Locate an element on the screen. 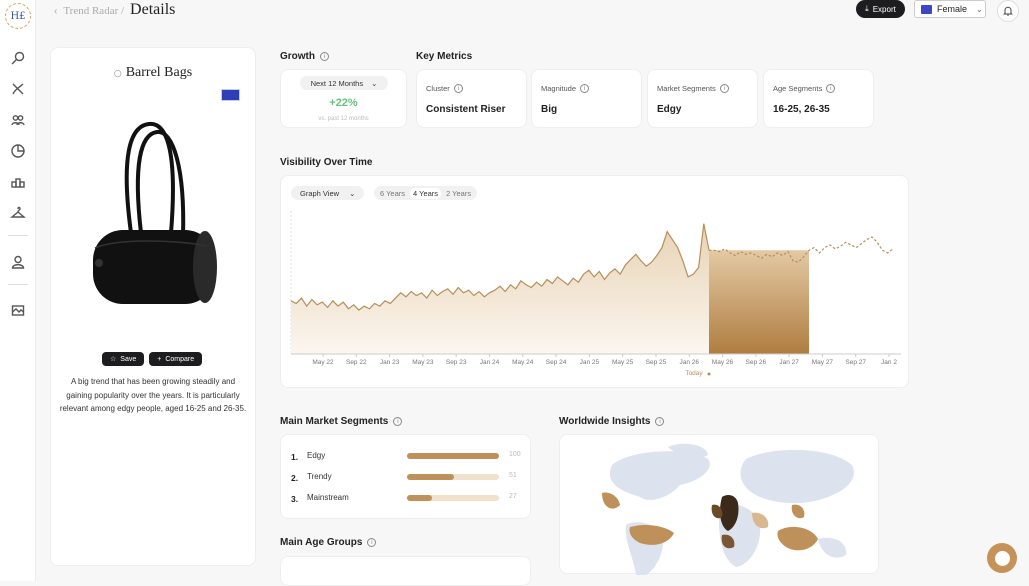  notifications-button is located at coordinates (1008, 11).